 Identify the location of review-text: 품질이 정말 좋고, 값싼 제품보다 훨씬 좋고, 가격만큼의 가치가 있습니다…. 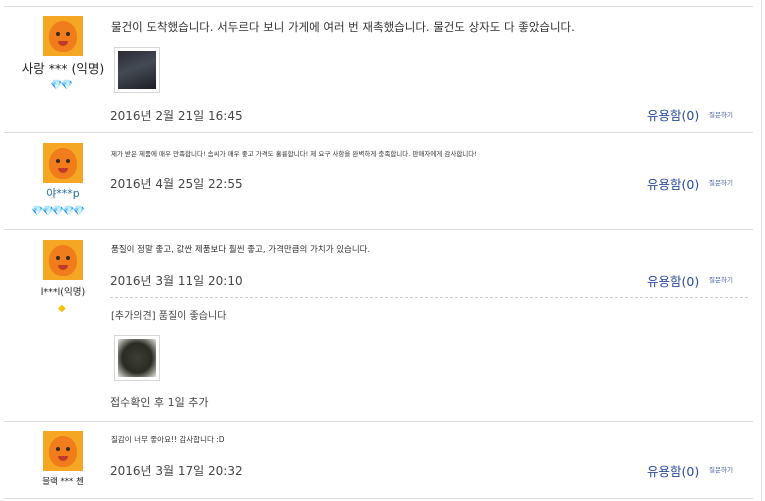
(241, 250).